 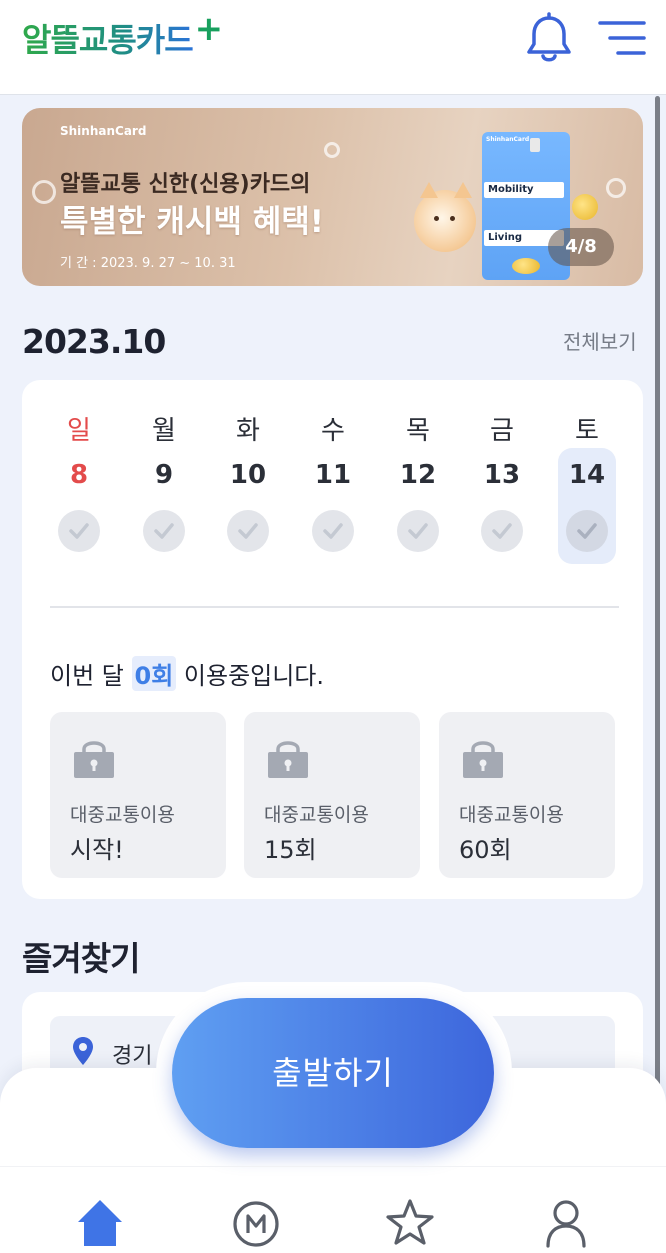 What do you see at coordinates (164, 431) in the screenshot?
I see `day-name: 월` at bounding box center [164, 431].